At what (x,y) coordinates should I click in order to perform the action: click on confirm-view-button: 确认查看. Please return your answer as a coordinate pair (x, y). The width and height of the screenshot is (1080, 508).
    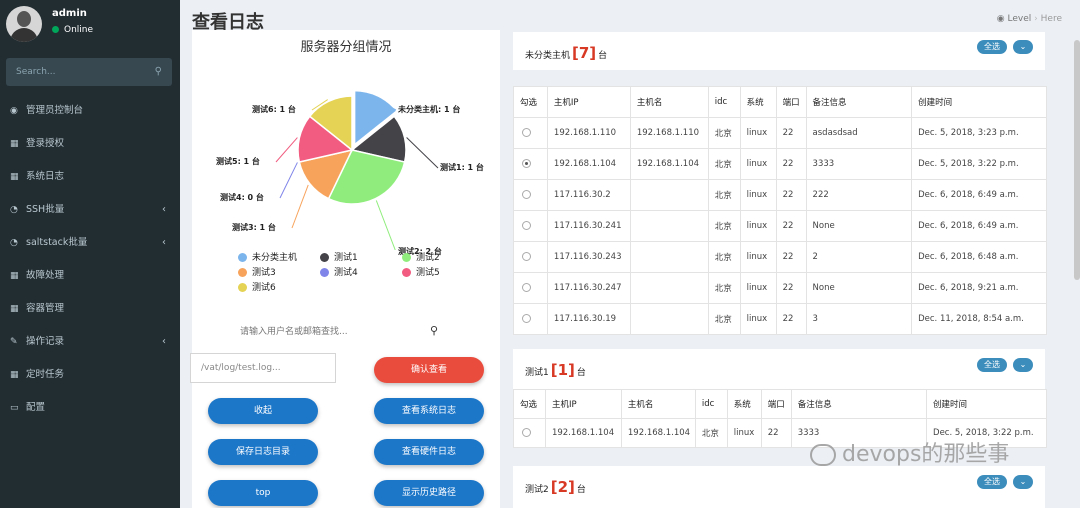
    Looking at the image, I should click on (429, 370).